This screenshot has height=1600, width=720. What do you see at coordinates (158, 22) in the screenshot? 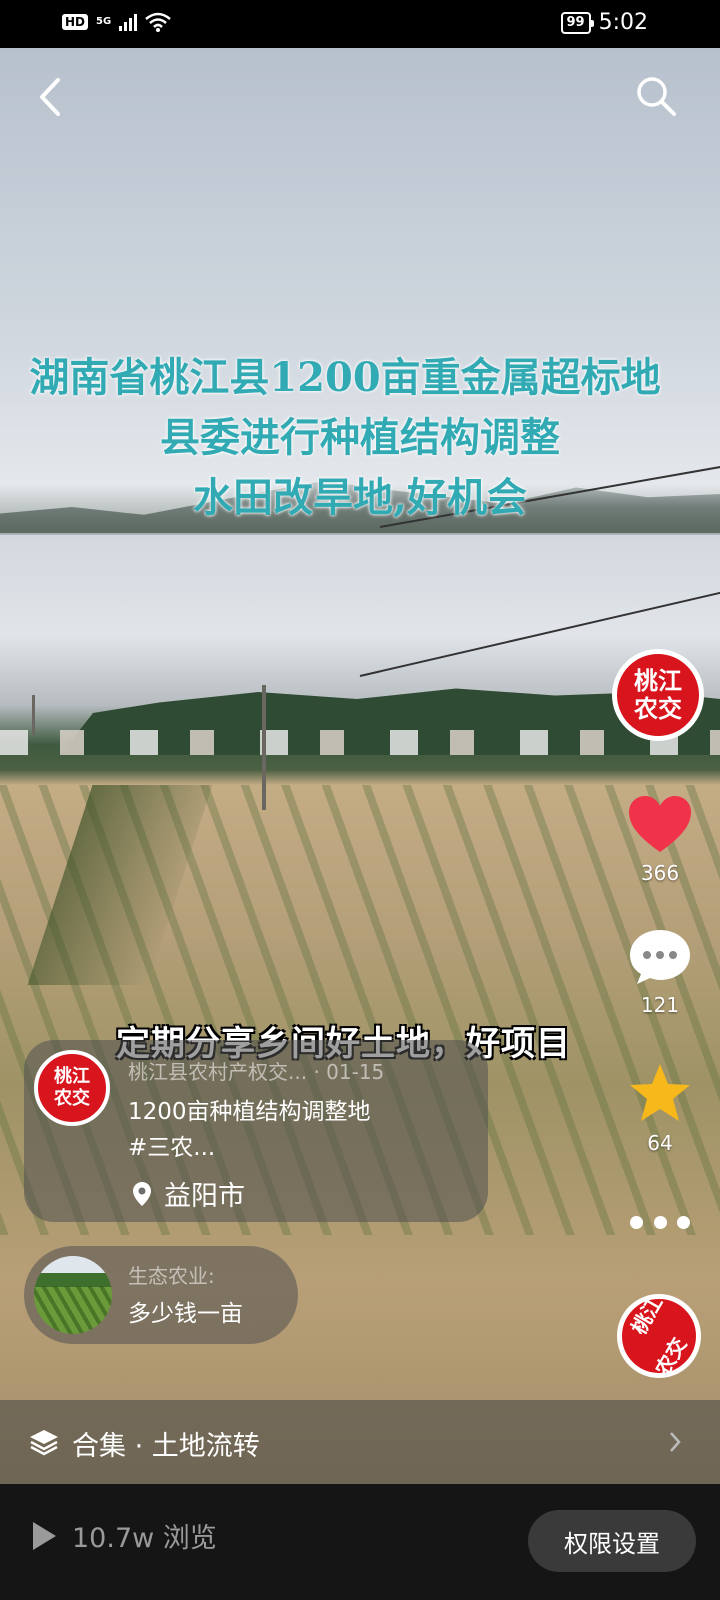
I see `wifi-icon` at bounding box center [158, 22].